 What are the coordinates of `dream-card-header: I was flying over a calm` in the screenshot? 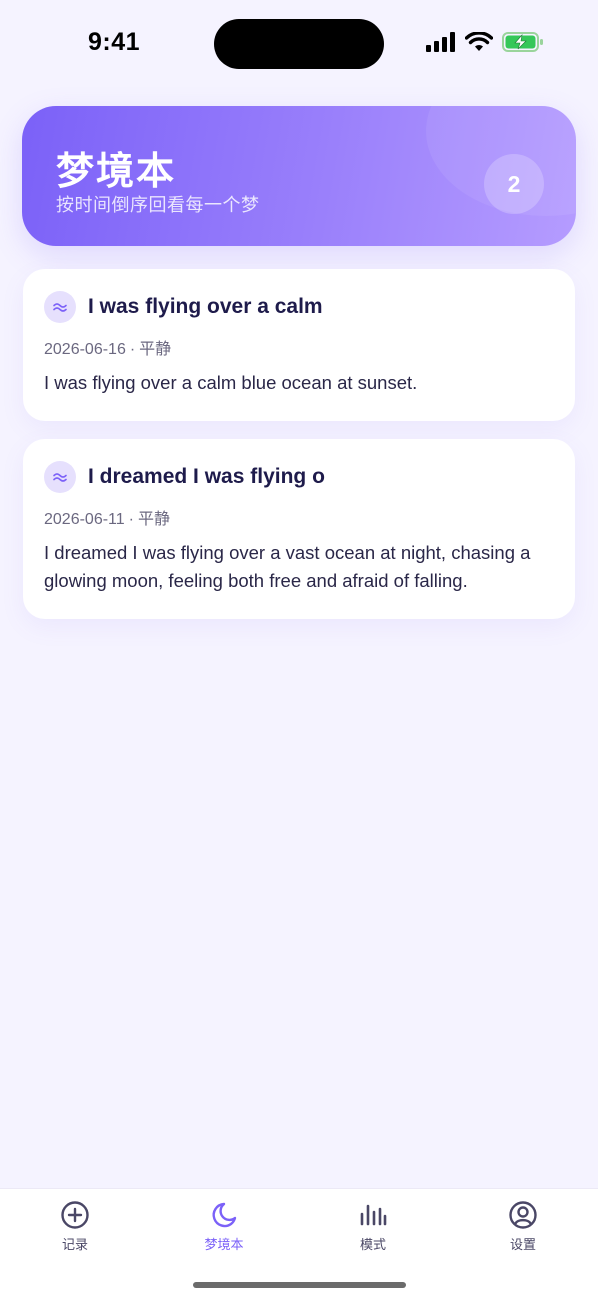 It's located at (299, 307).